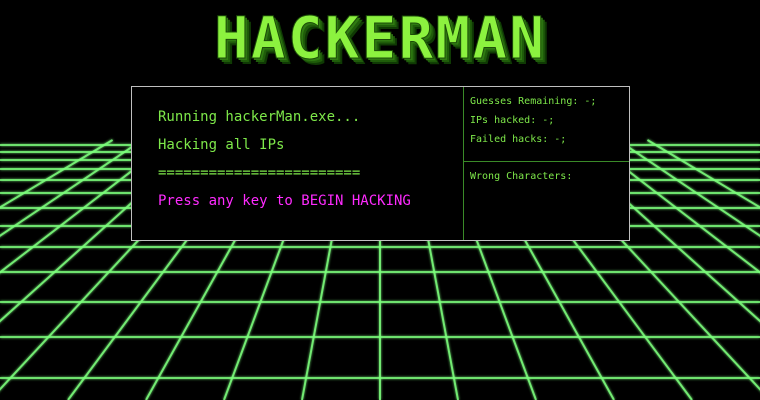 The height and width of the screenshot is (400, 760). Describe the element at coordinates (518, 139) in the screenshot. I see `failed-hacks: Failed hacks: -;` at that location.